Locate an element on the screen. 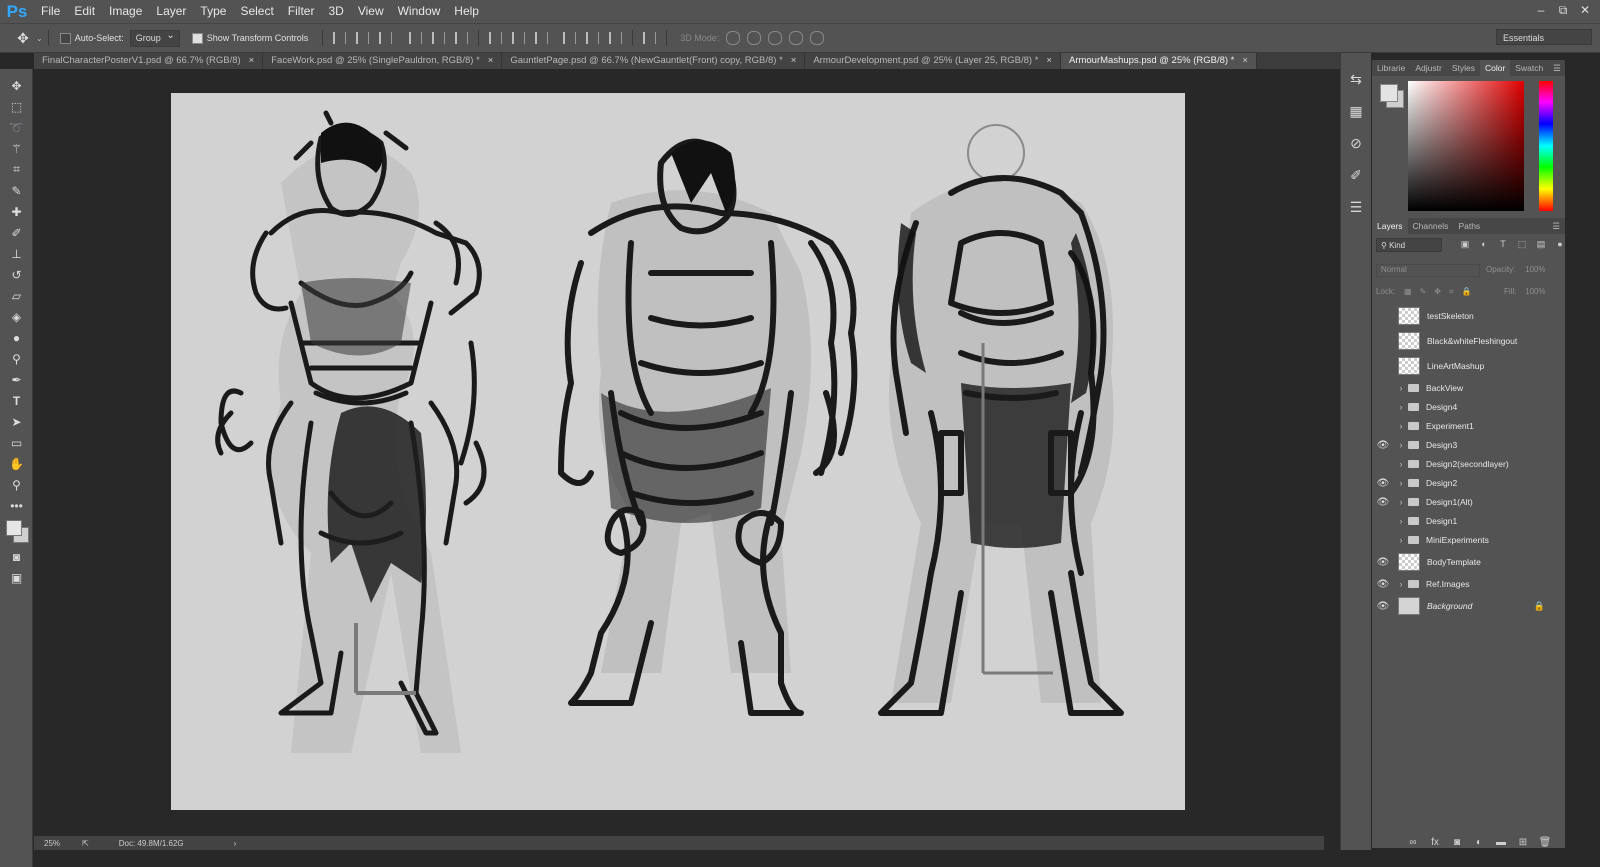 This screenshot has height=867, width=1600. layer-group-row: › BackView is located at coordinates (1468, 388).